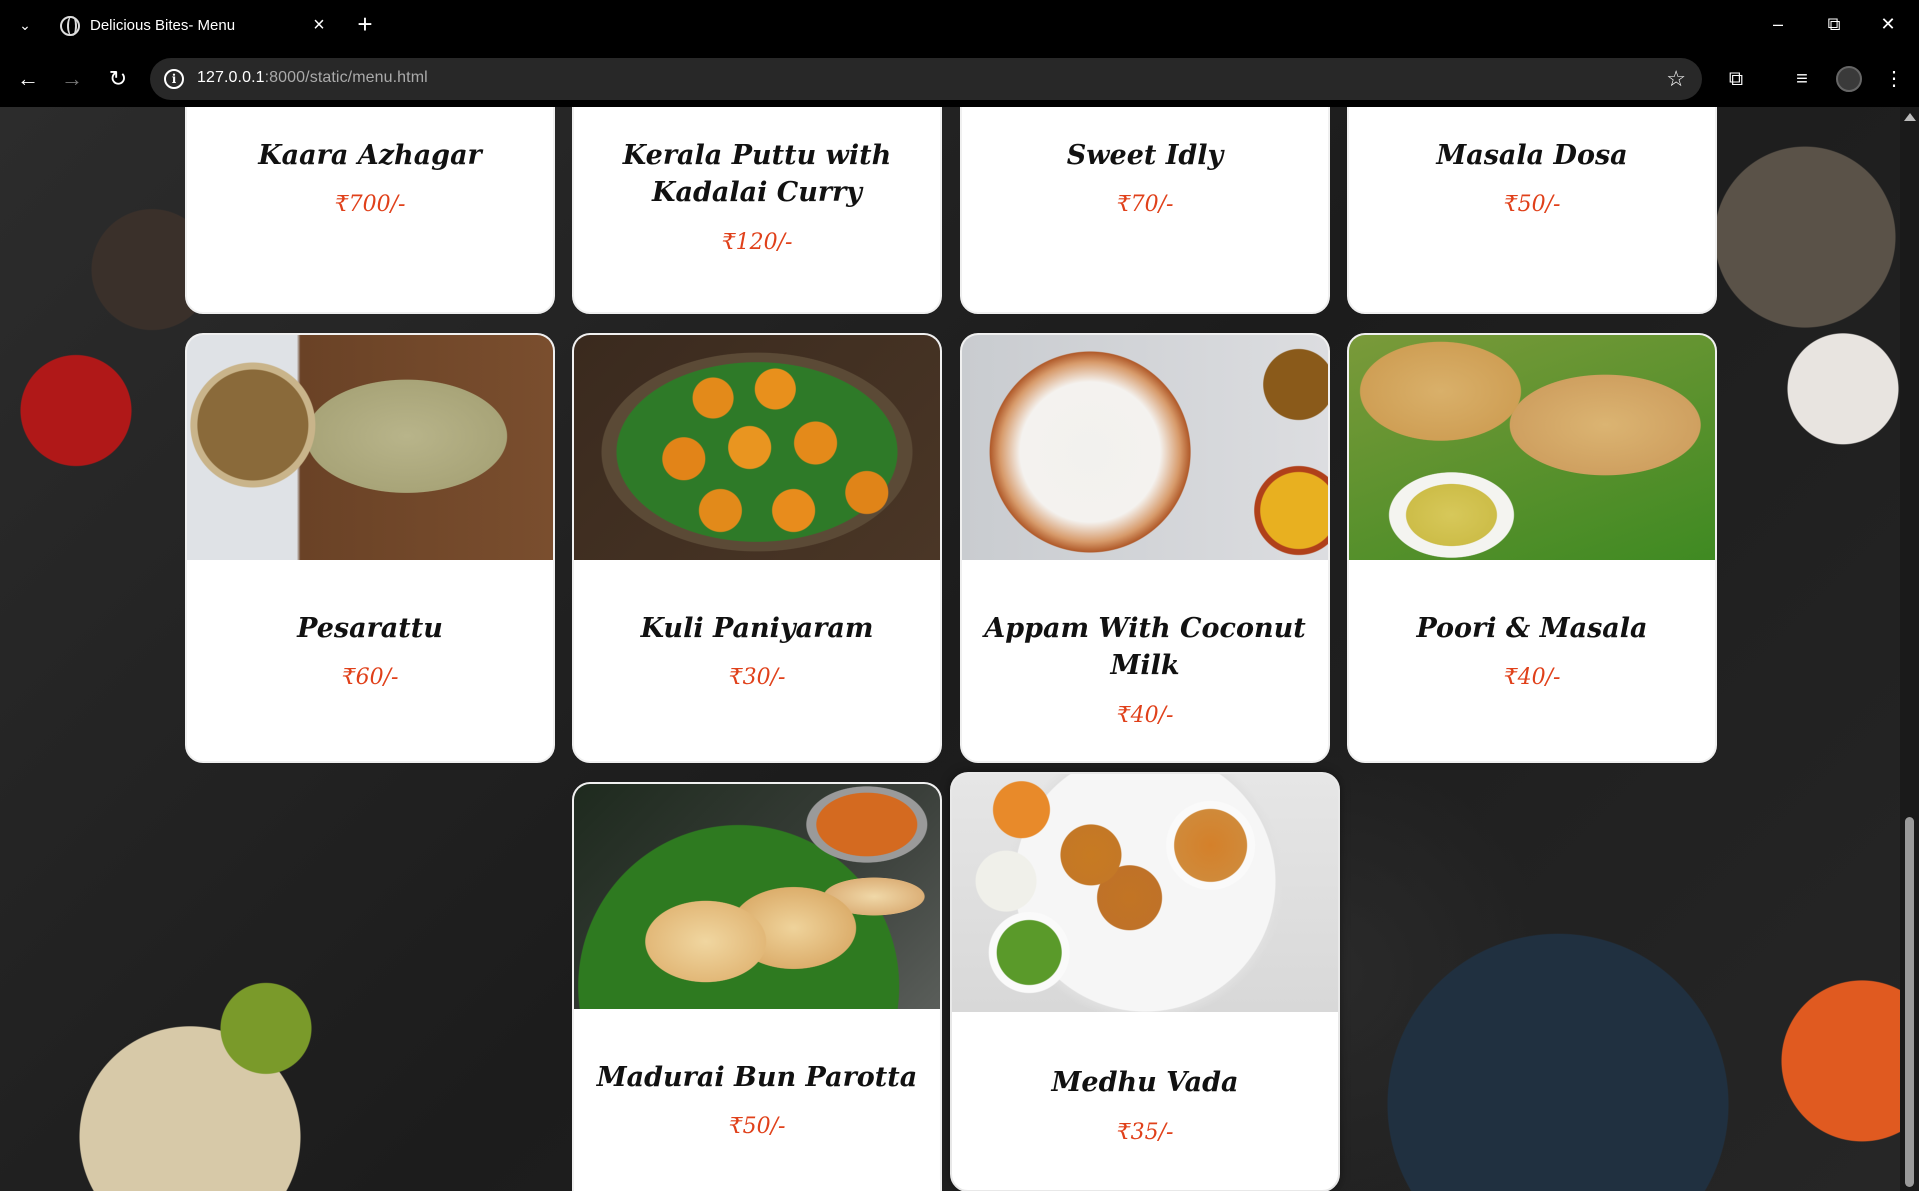 The width and height of the screenshot is (1919, 1191). What do you see at coordinates (1849, 79) in the screenshot?
I see `avatar` at bounding box center [1849, 79].